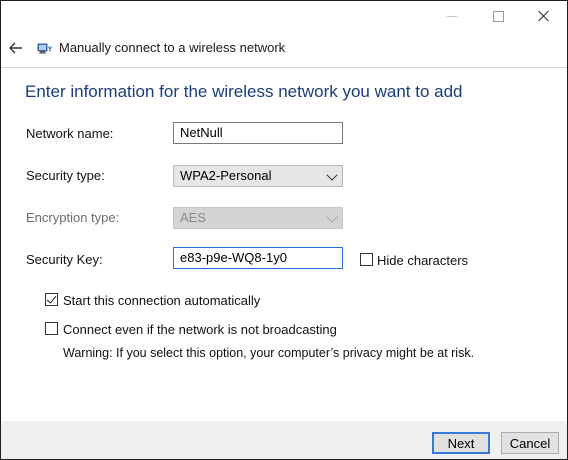 The image size is (568, 460). I want to click on close-button, so click(544, 16).